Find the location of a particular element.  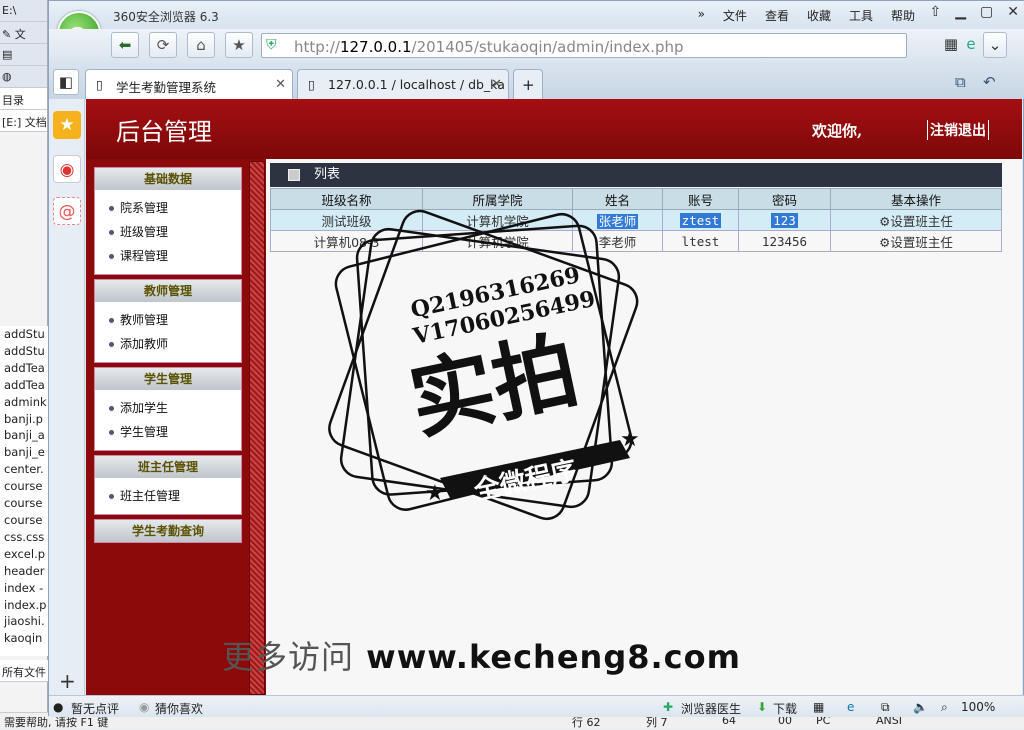

restore-tab-icon: ⧉ is located at coordinates (960, 82).